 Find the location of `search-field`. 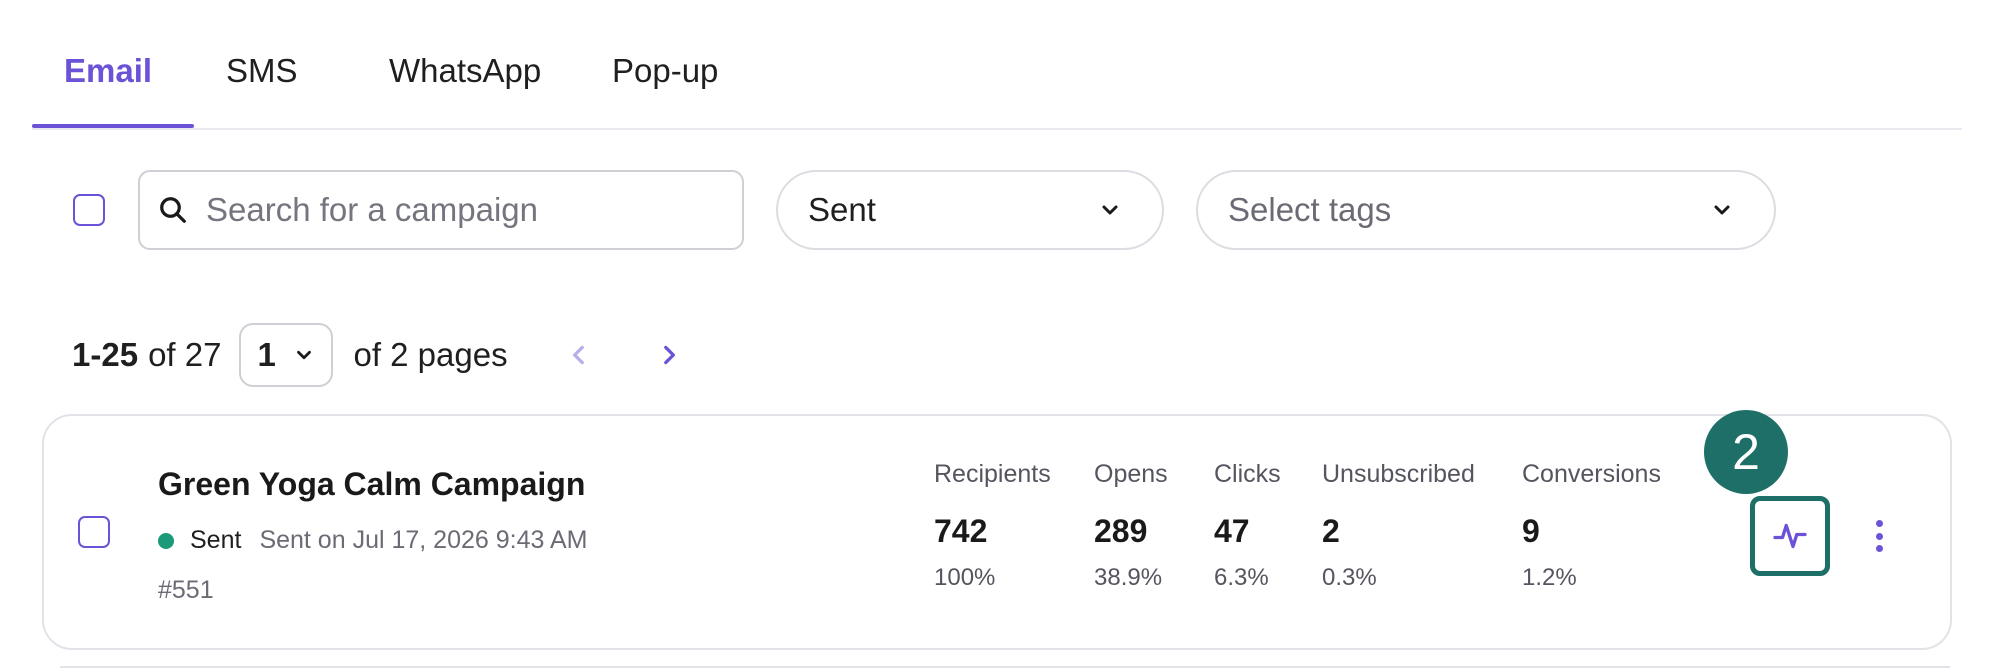

search-field is located at coordinates (441, 210).